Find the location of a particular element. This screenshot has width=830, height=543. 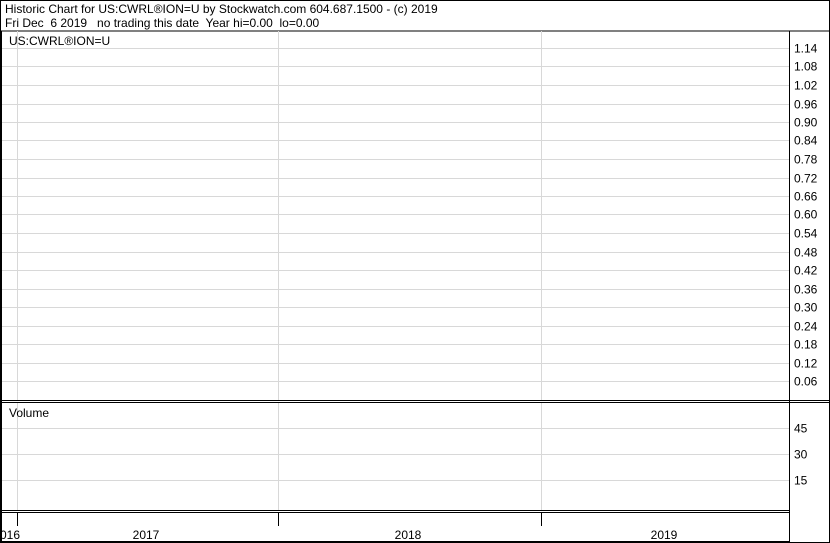

price-y-tick-label: 0.12 is located at coordinates (806, 364).